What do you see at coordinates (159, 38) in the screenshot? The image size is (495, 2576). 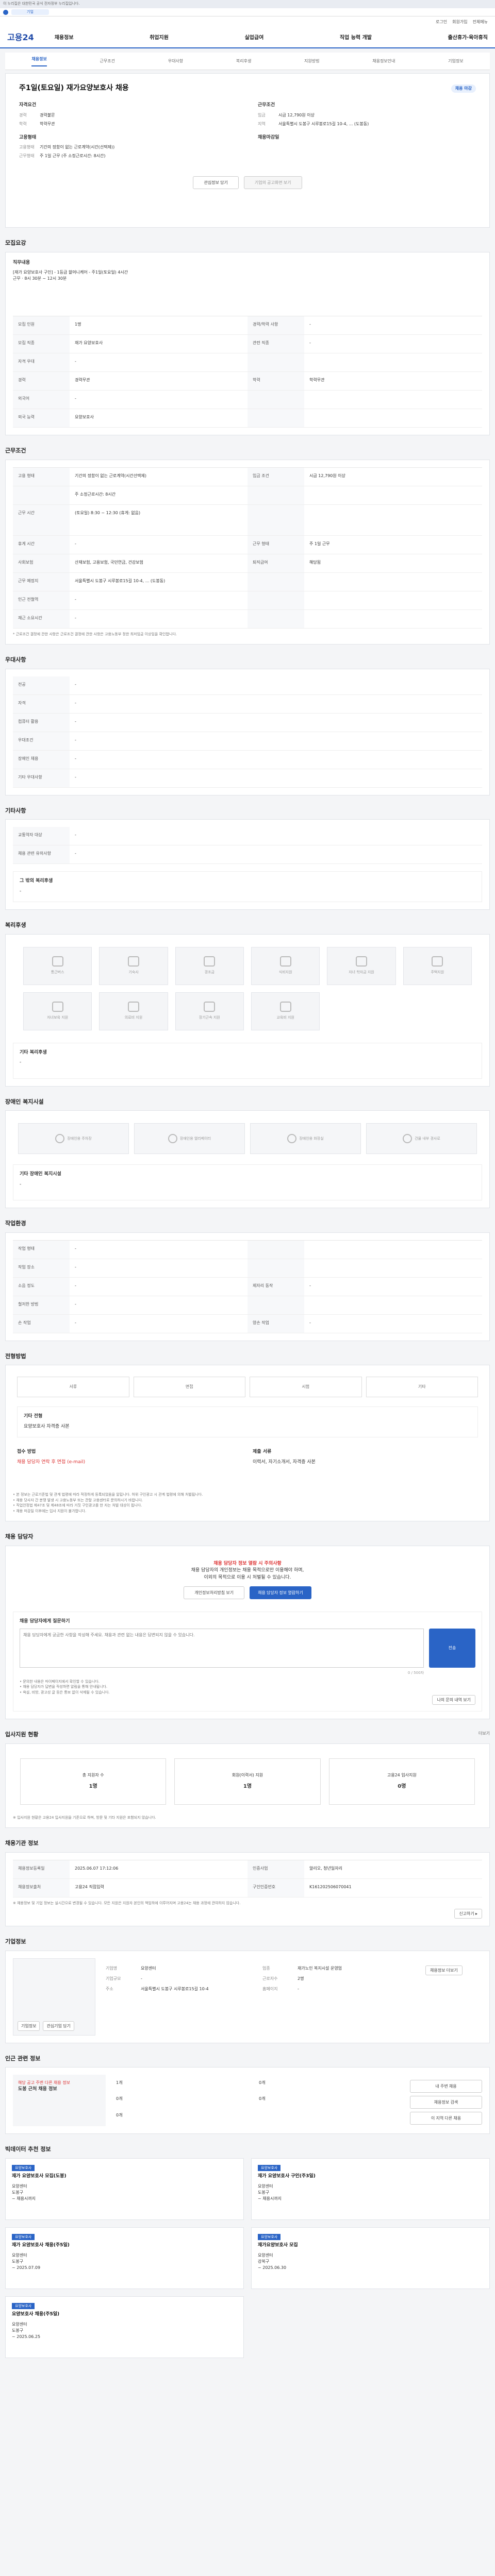 I see `menu-employment-support: 취업지원` at bounding box center [159, 38].